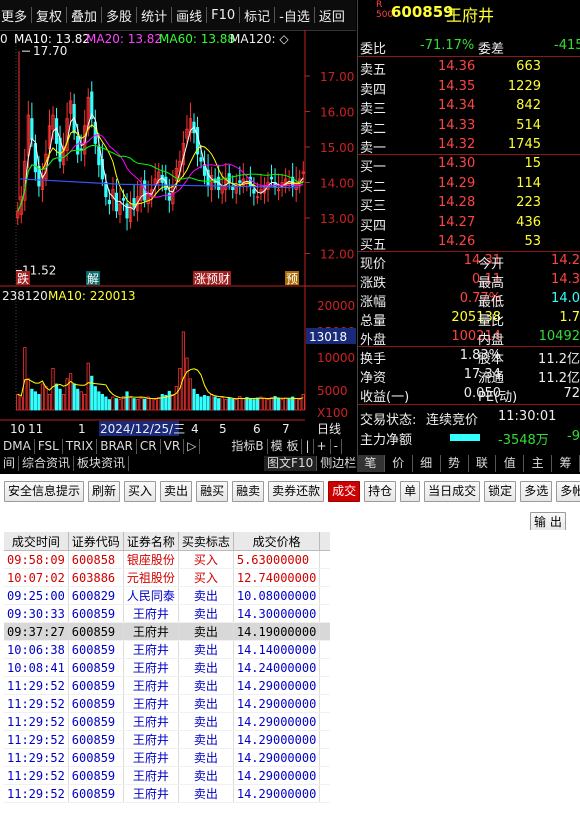 This screenshot has width=580, height=820. I want to click on trade-button-4: 融买, so click(212, 491).